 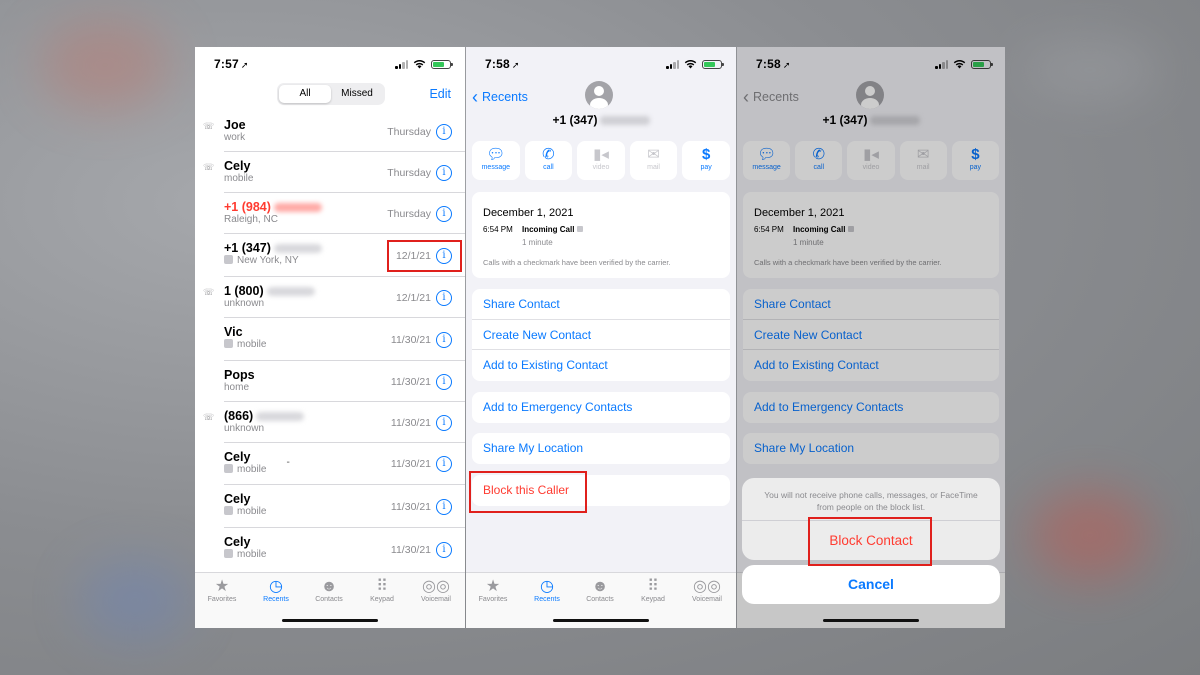 What do you see at coordinates (305, 94) in the screenshot?
I see `segment-all: All` at bounding box center [305, 94].